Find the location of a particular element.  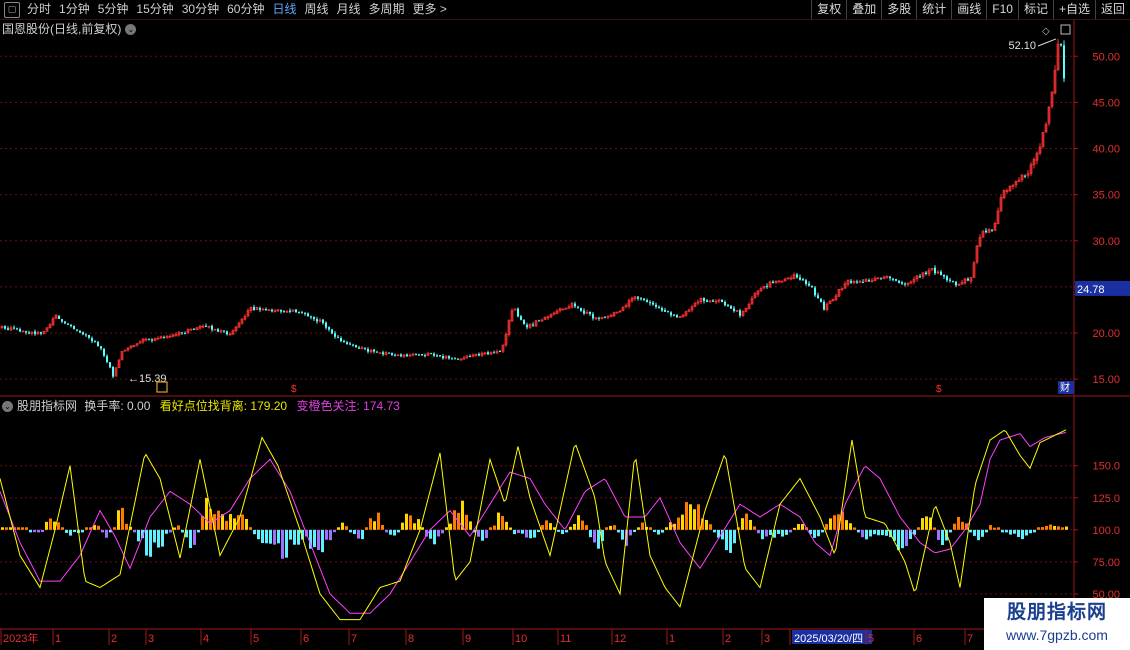

price-tick-label: 20.00 is located at coordinates (1106, 334).